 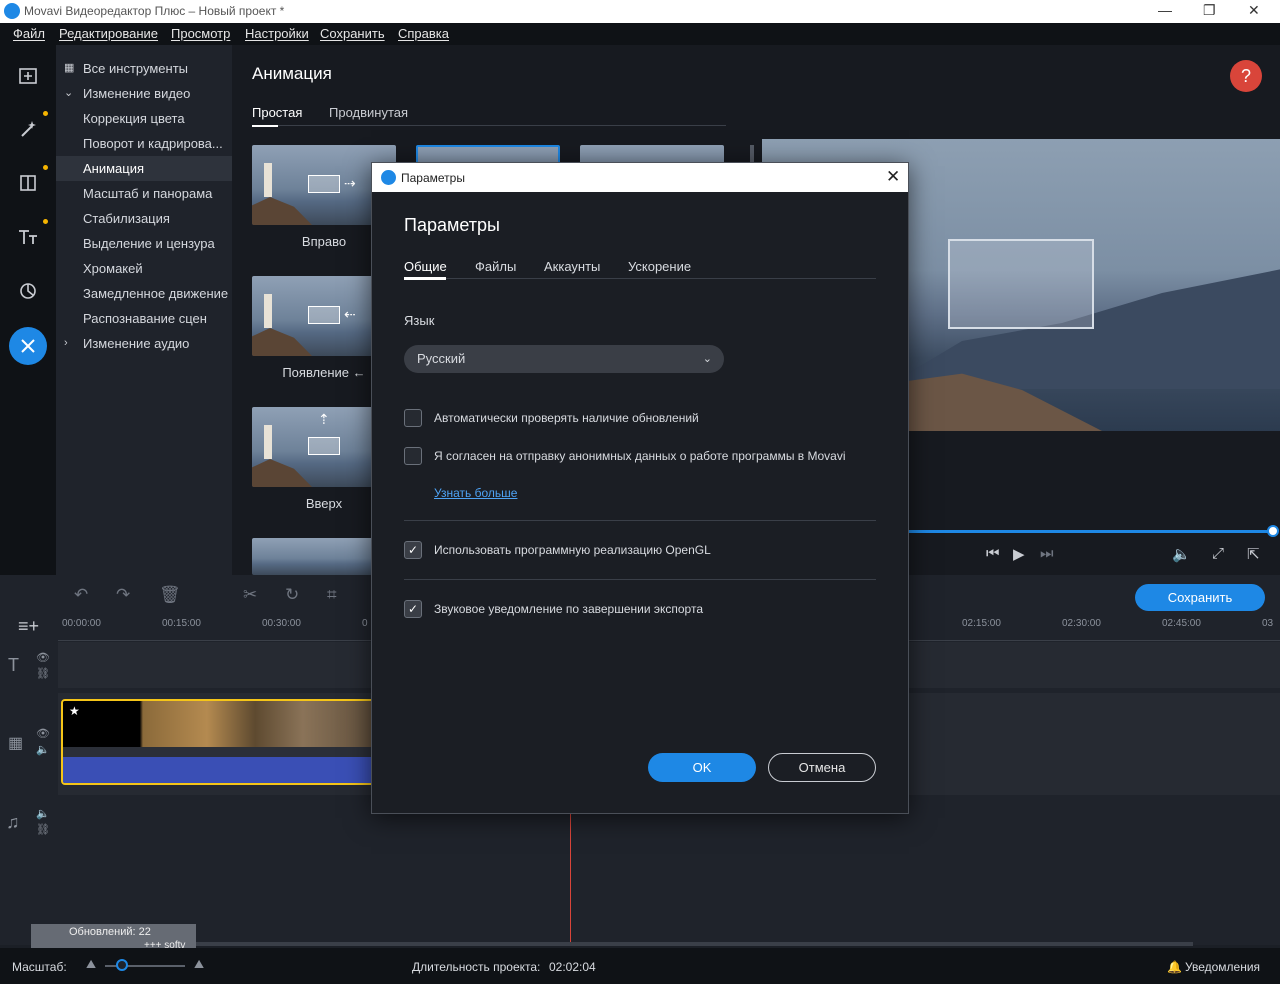 What do you see at coordinates (350, 183) in the screenshot?
I see `arrow-right-icon: ⇢` at bounding box center [350, 183].